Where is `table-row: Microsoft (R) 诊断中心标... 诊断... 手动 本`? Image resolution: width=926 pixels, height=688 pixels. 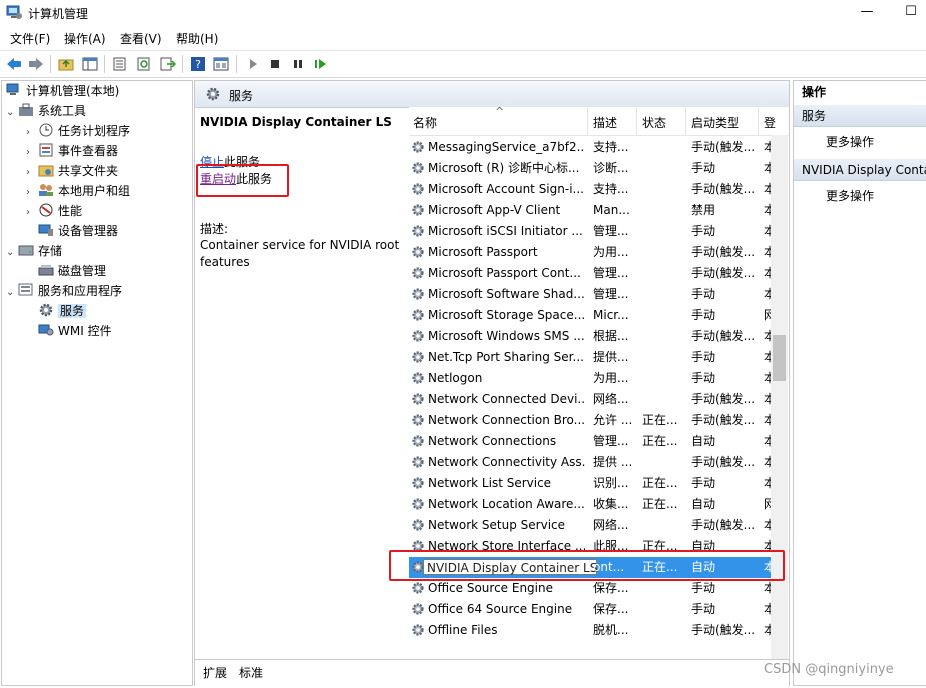
table-row: Microsoft (R) 诊断中心标... 诊断... 手动 本 is located at coordinates (590, 168).